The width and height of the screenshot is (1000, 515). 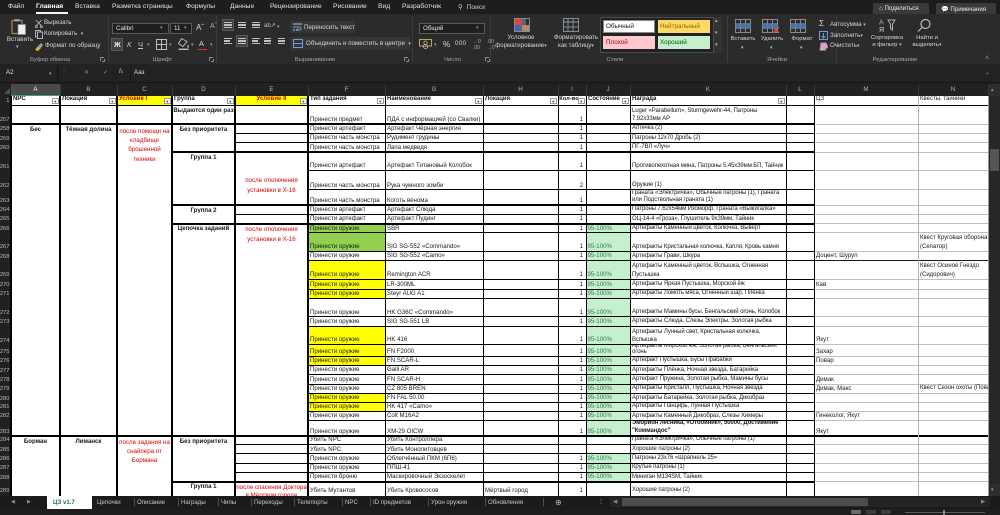 What do you see at coordinates (881, 30) in the screenshot?
I see `svg-text: Я` at bounding box center [881, 30].